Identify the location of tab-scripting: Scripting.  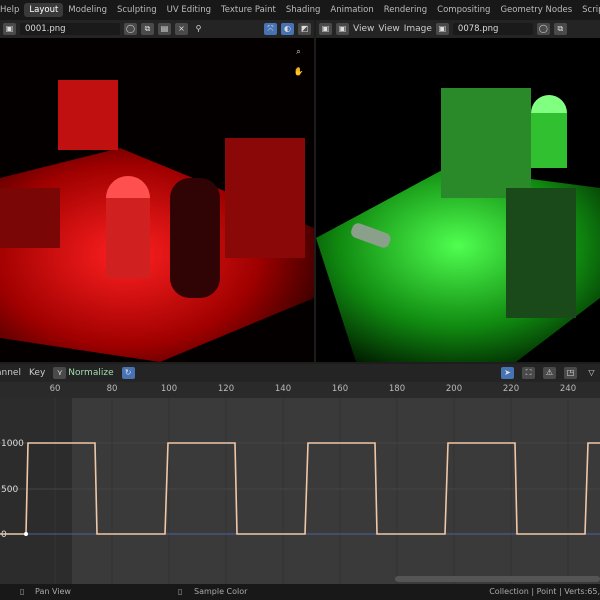
(588, 10).